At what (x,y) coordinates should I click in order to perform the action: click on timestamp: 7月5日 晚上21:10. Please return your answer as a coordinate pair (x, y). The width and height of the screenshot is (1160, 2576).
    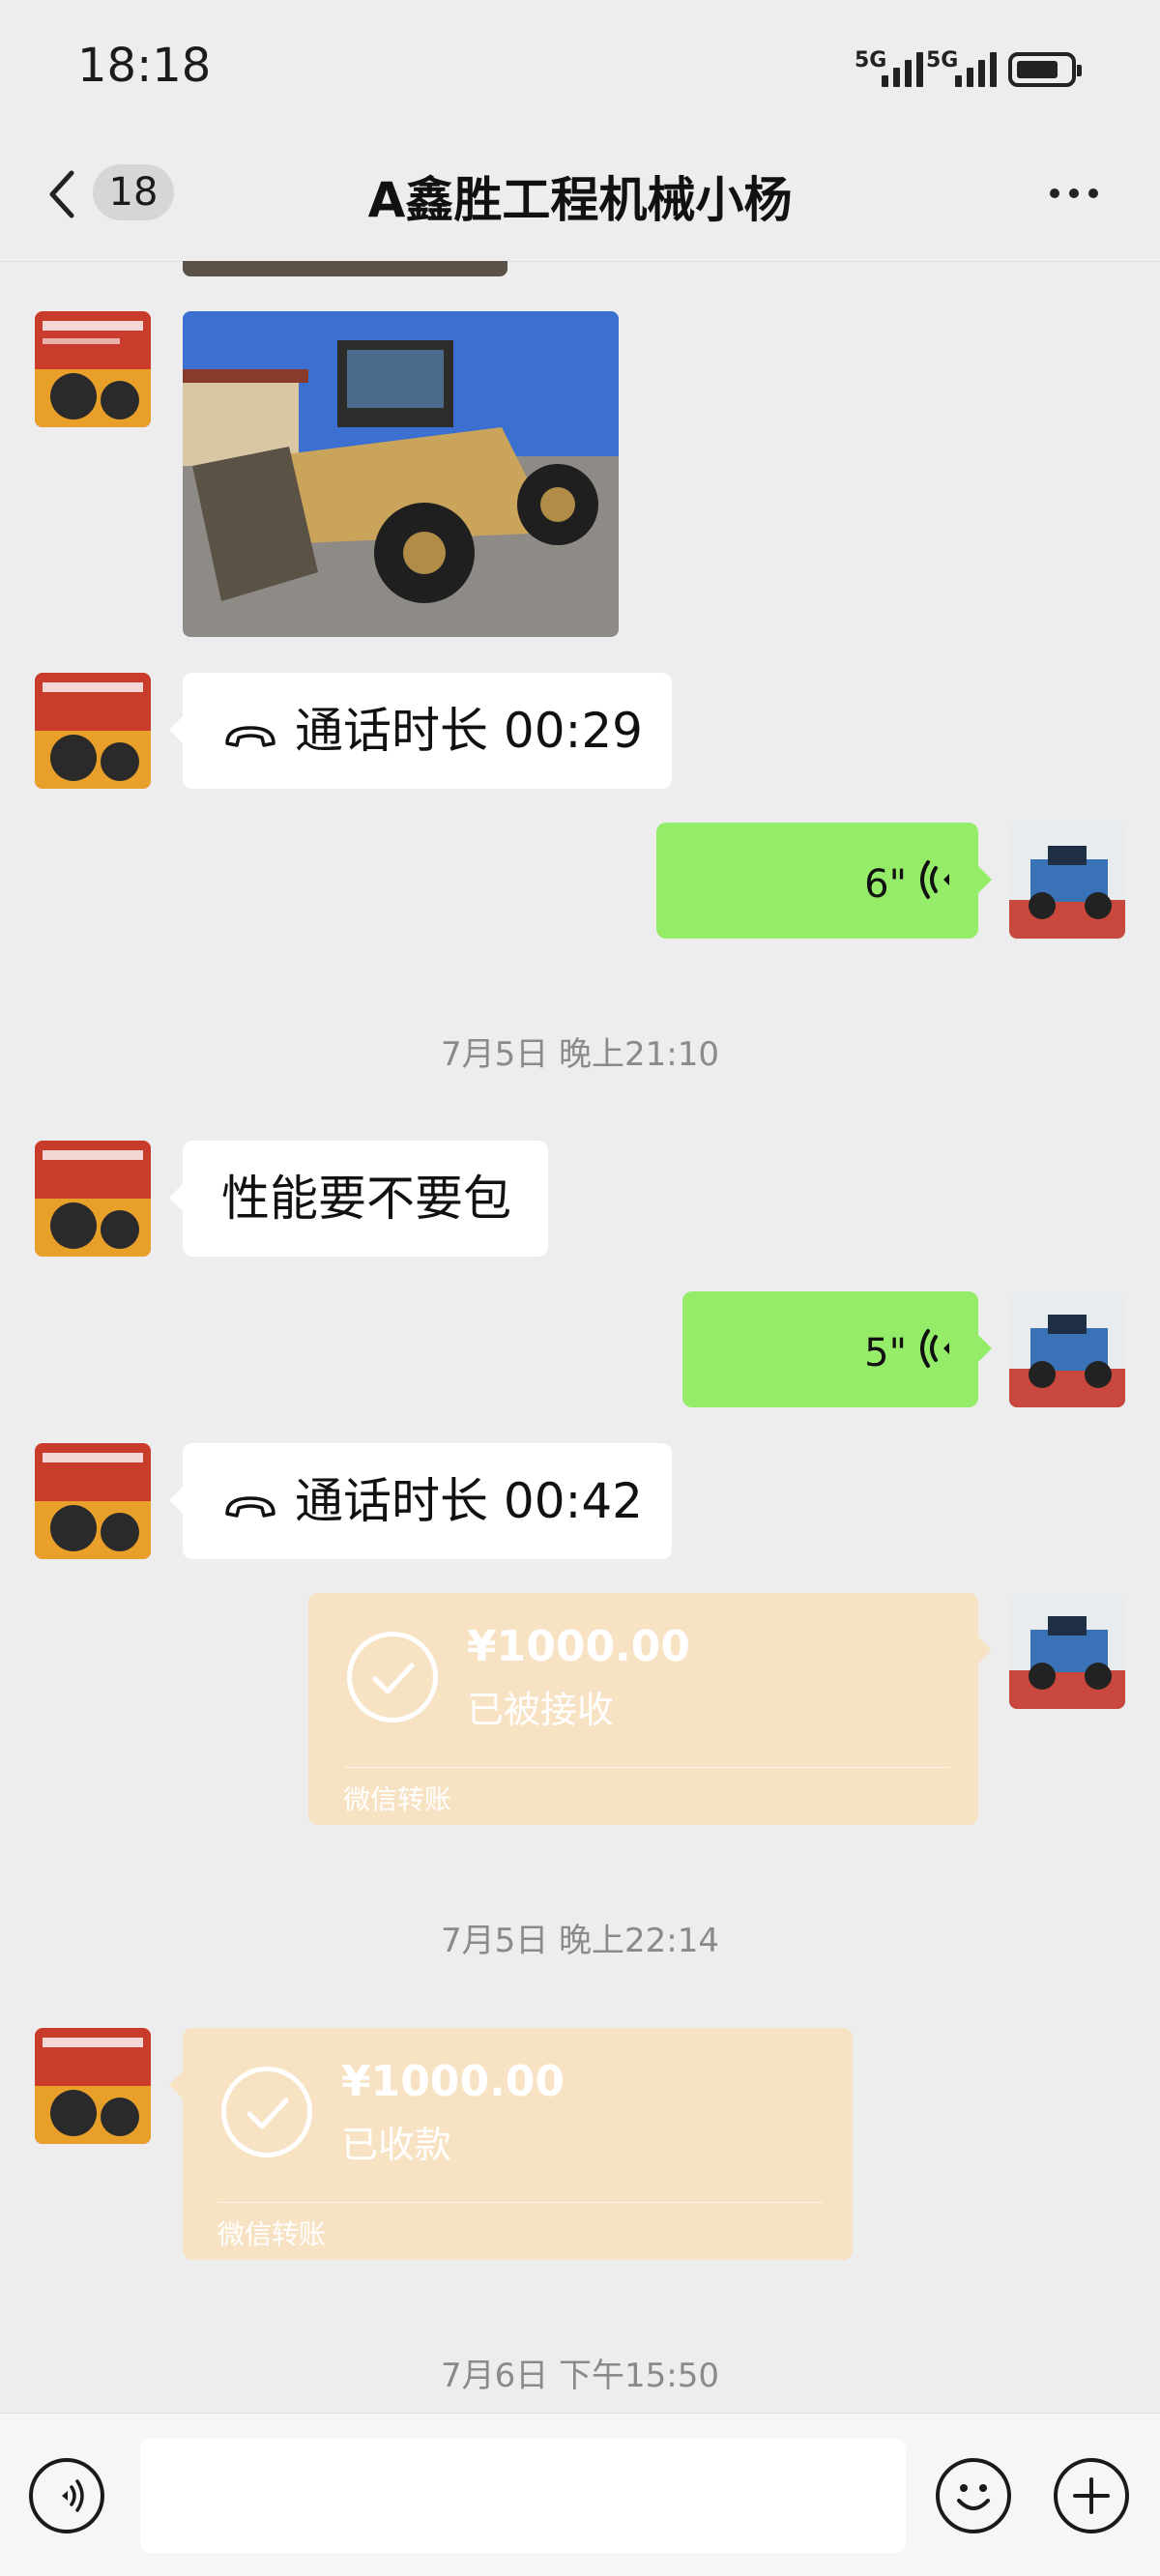
    Looking at the image, I should click on (580, 1055).